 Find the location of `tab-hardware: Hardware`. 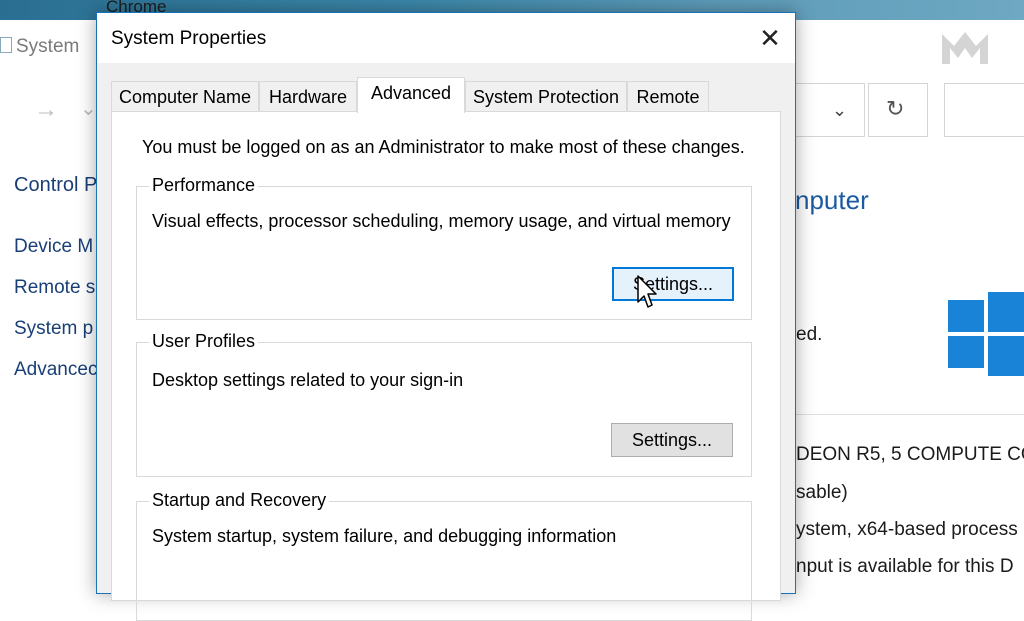

tab-hardware: Hardware is located at coordinates (308, 96).